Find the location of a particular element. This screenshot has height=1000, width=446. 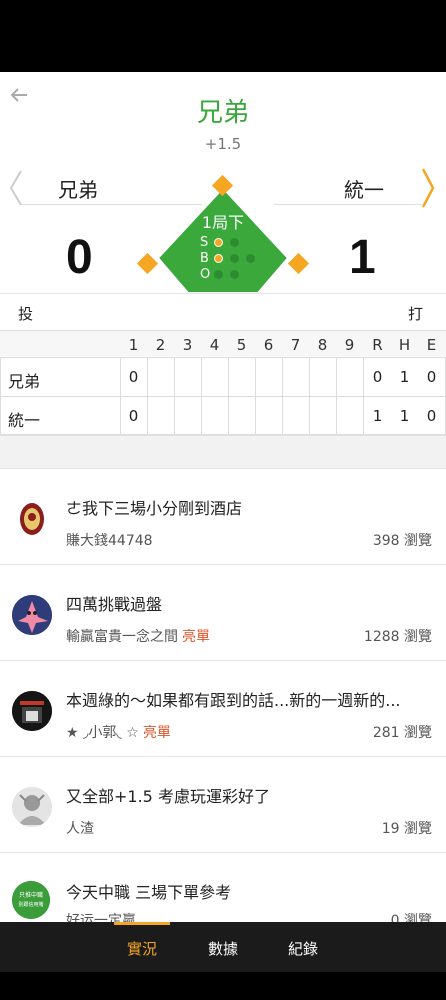

table-row: 兄弟 0 0 1 0 is located at coordinates (223, 376).